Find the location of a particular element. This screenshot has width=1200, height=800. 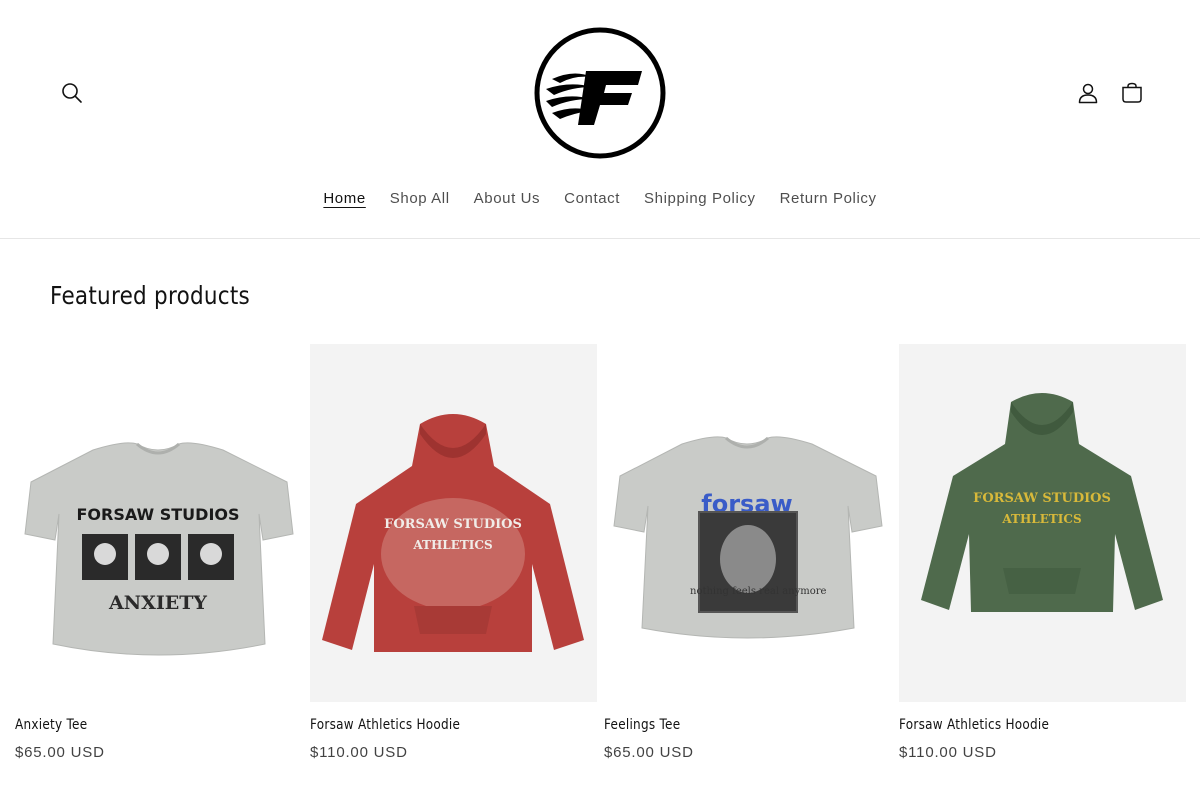

search-icon is located at coordinates (72, 93).